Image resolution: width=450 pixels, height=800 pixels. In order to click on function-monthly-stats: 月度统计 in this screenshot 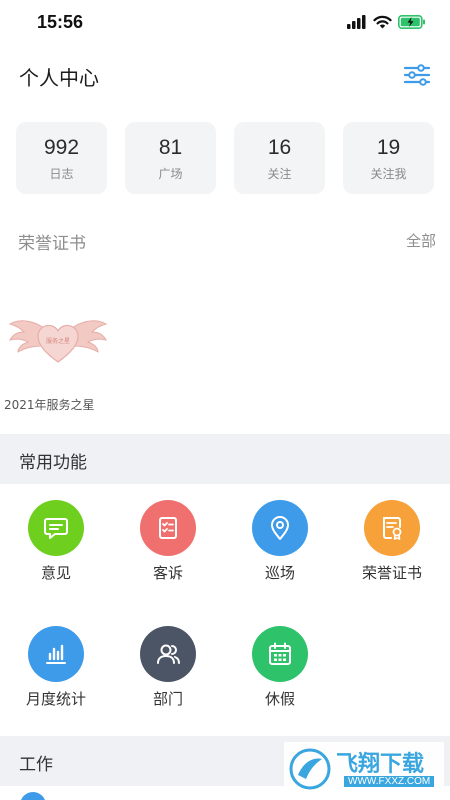, I will do `click(56, 667)`.